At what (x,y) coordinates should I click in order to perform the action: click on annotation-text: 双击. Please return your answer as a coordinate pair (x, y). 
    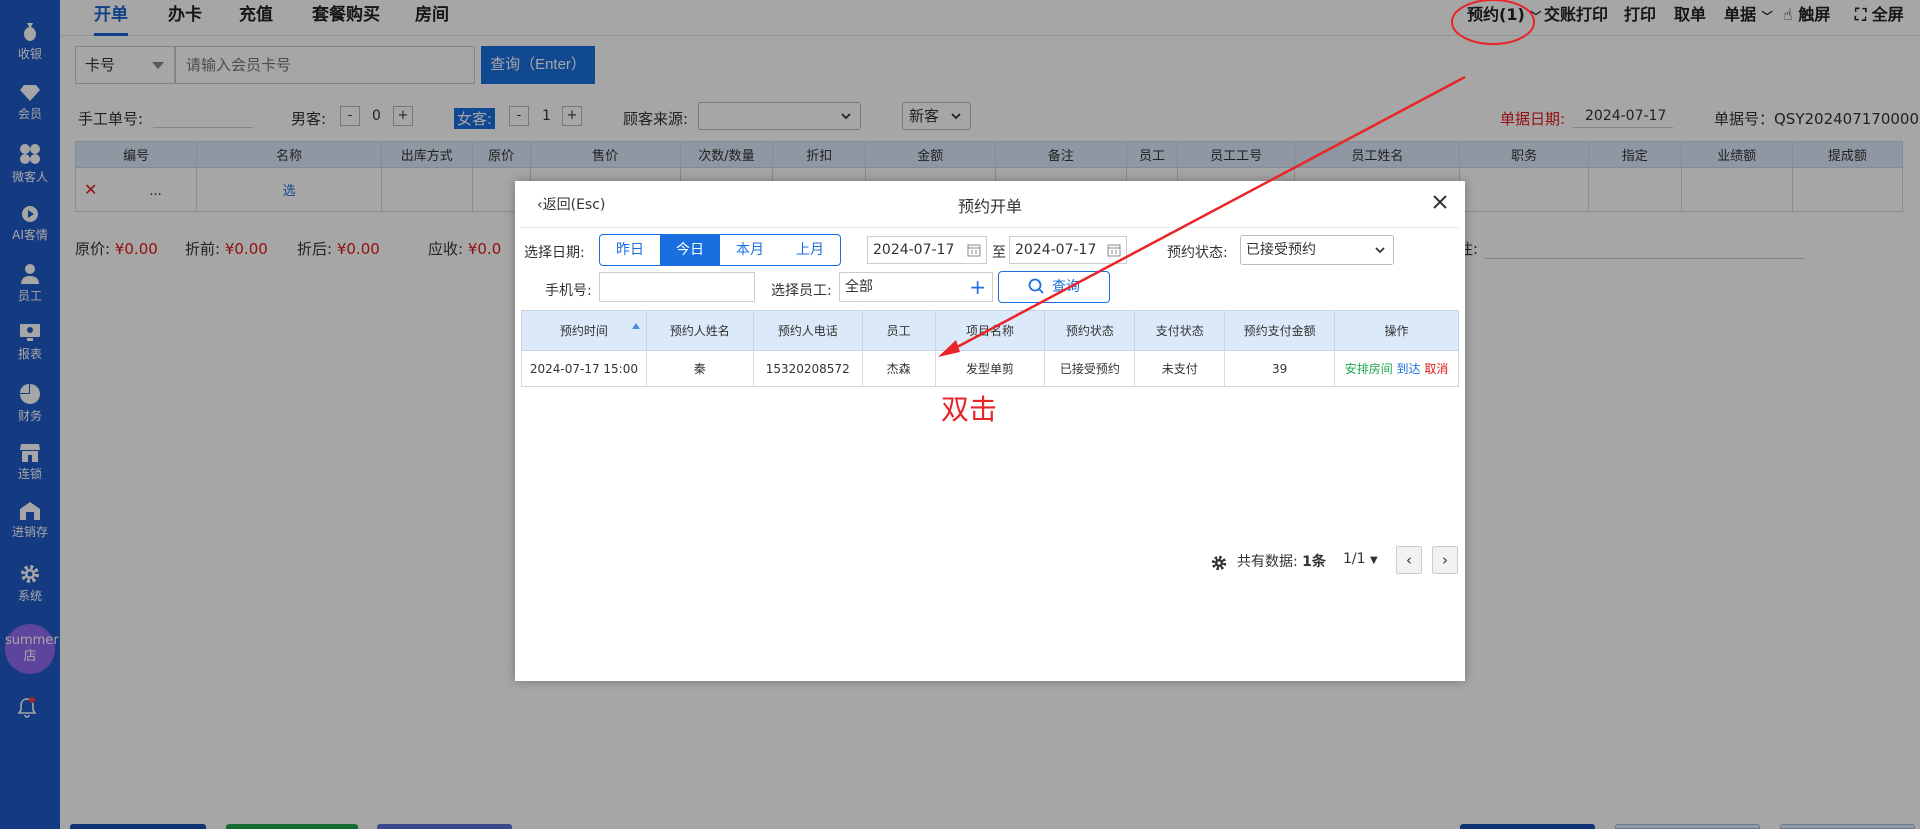
    Looking at the image, I should click on (969, 409).